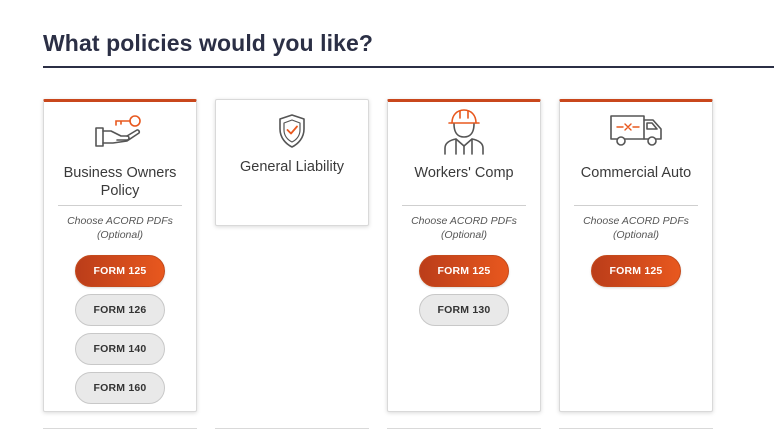  Describe the element at coordinates (120, 388) in the screenshot. I see `form-160-button: FORM 160` at that location.